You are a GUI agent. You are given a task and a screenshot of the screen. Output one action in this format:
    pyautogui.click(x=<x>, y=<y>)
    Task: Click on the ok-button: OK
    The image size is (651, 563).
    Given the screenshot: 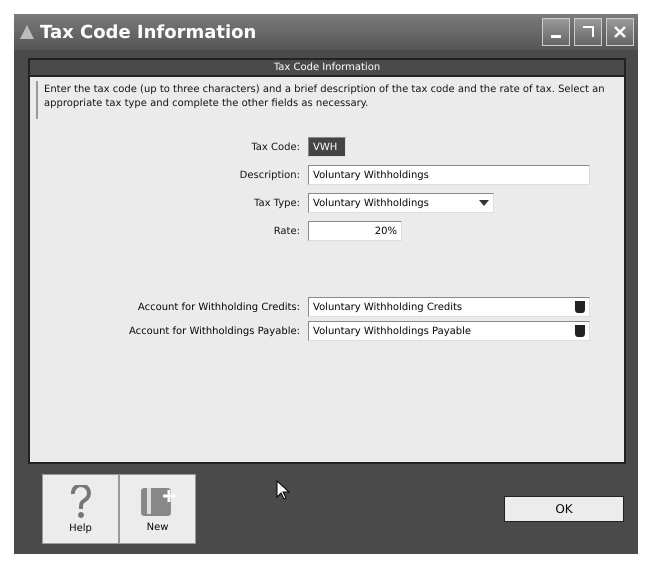 What is the action you would take?
    pyautogui.click(x=564, y=509)
    